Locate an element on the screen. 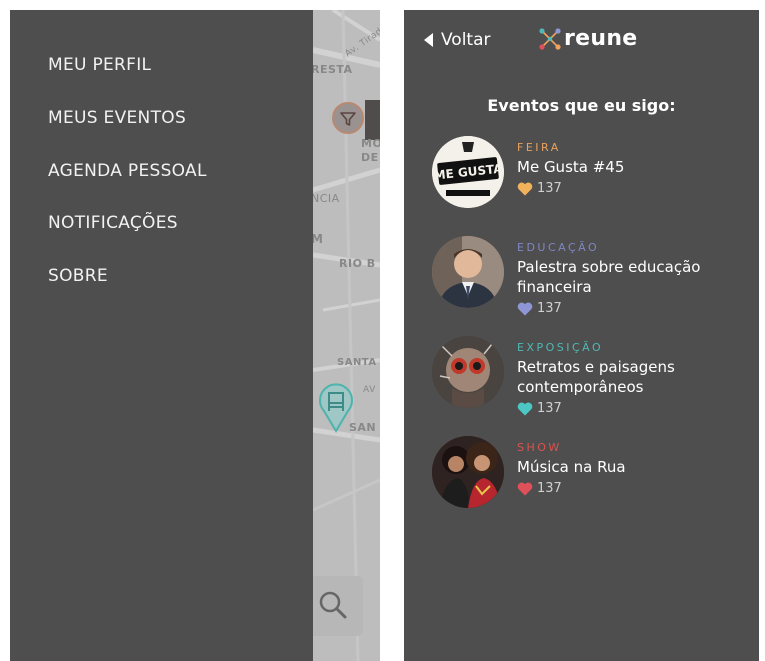 Image resolution: width=765 pixels, height=661 pixels. event-avatar: ME GUSTA is located at coordinates (468, 172).